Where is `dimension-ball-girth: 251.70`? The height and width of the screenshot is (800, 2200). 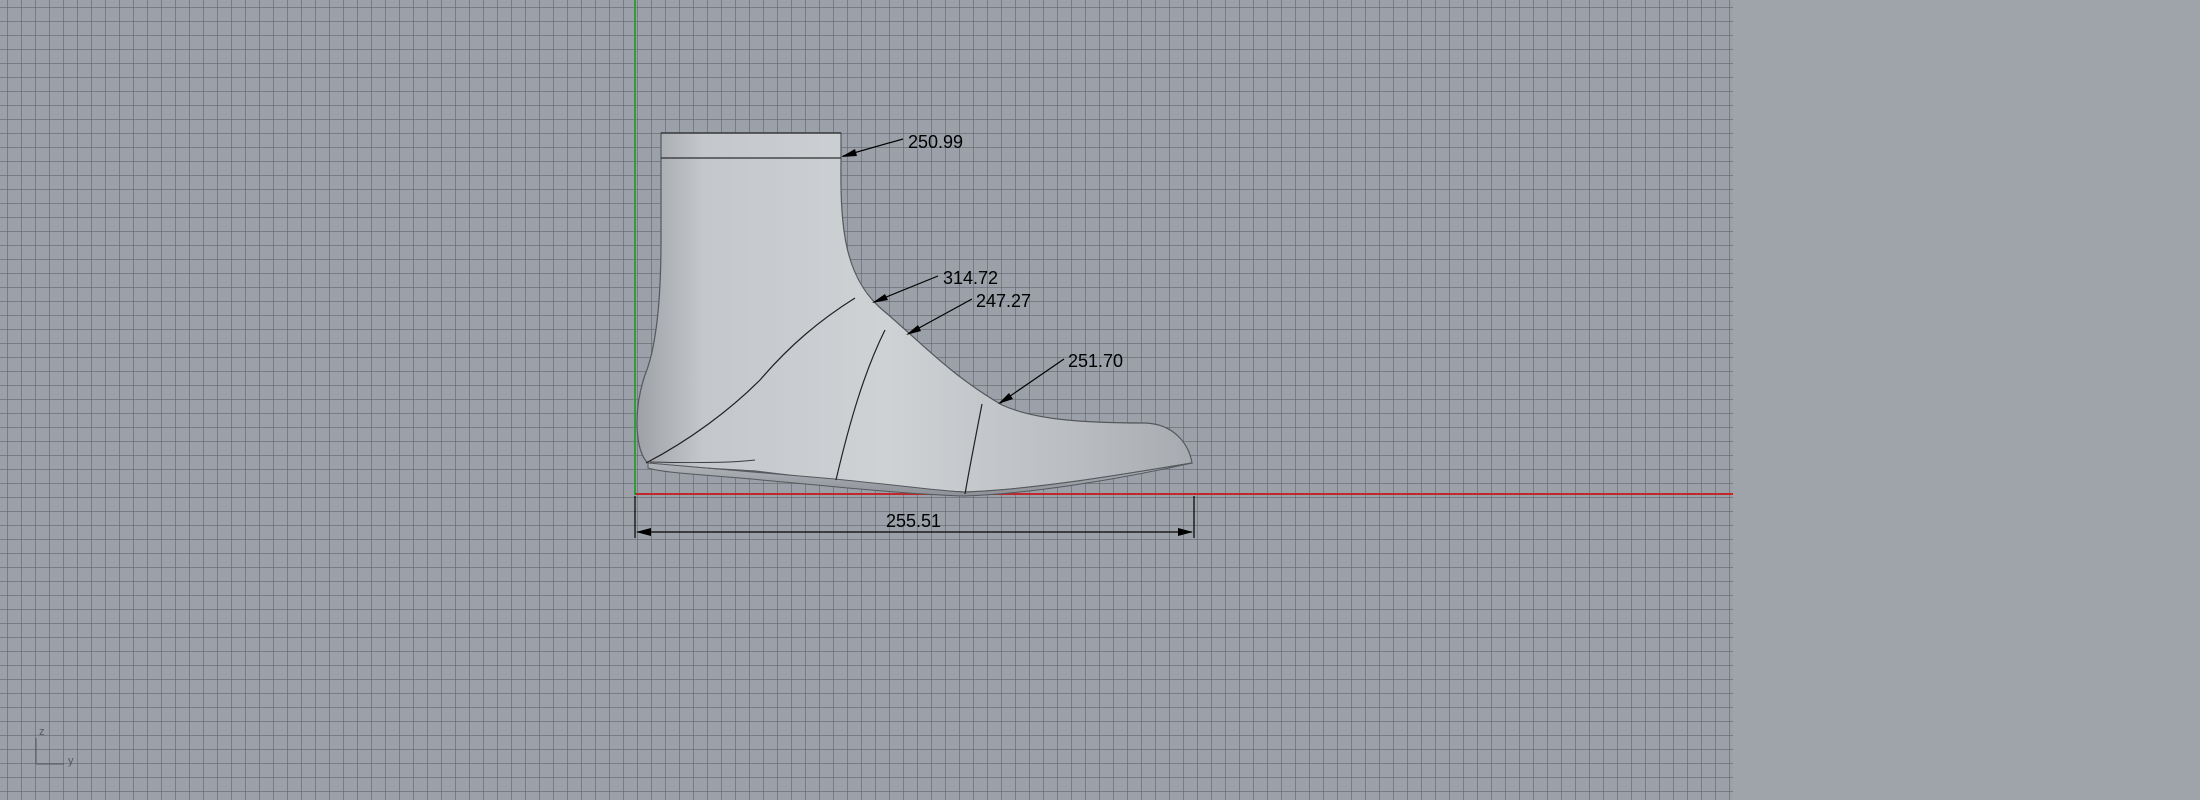
dimension-ball-girth: 251.70 is located at coordinates (1060, 377).